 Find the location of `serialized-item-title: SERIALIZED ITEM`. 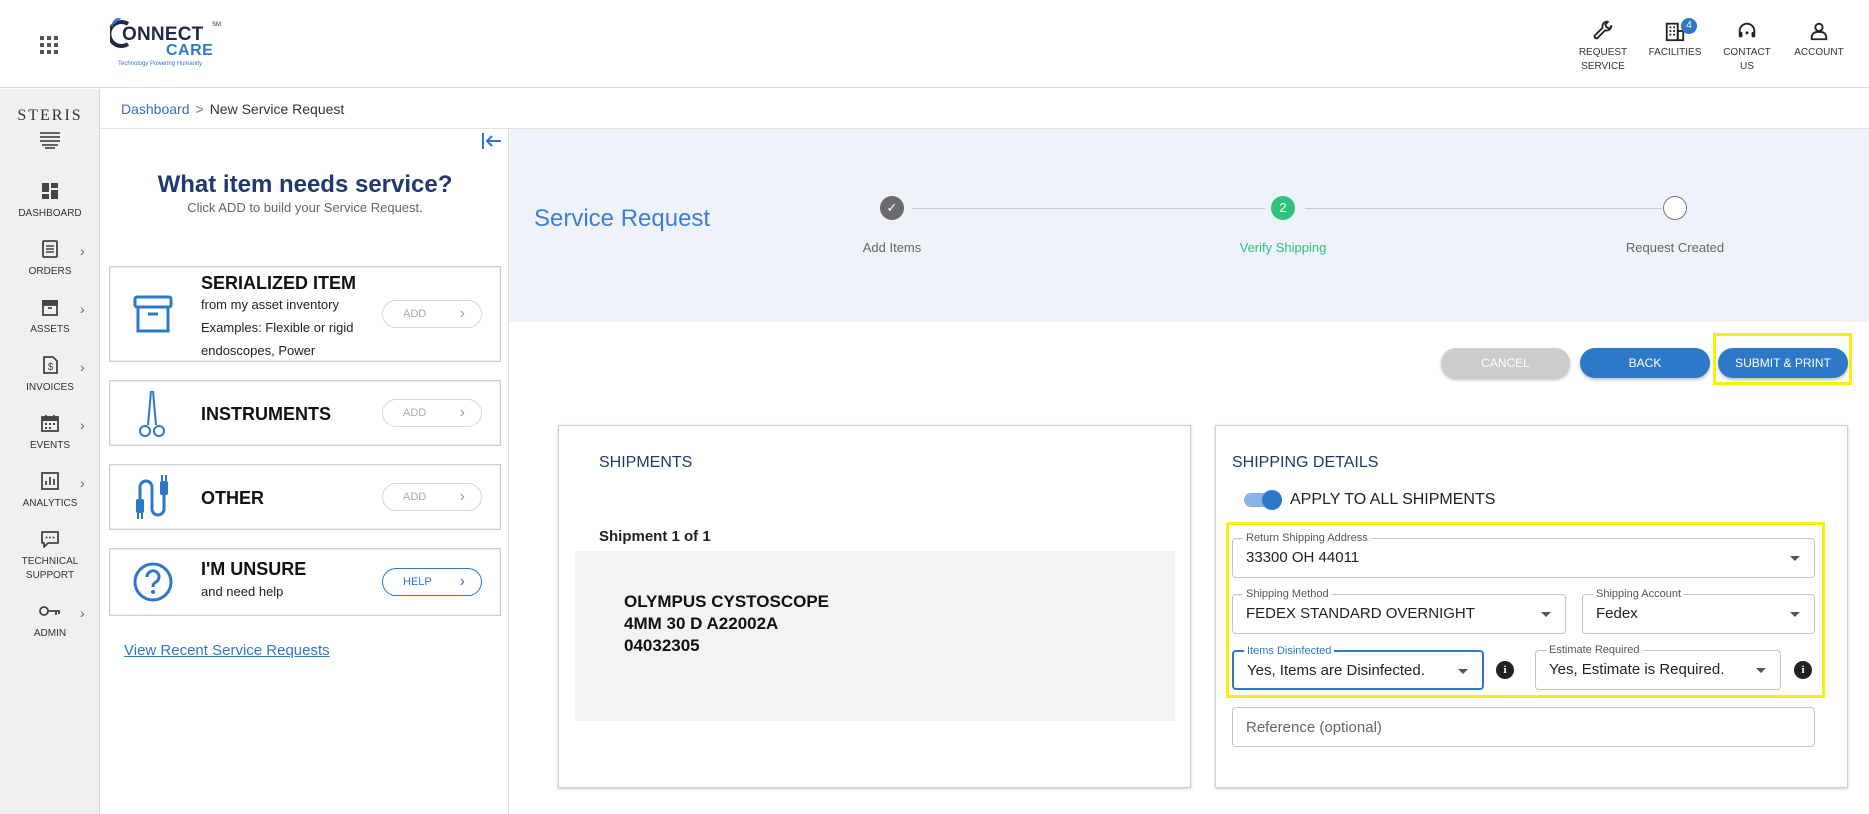

serialized-item-title: SERIALIZED ITEM is located at coordinates (279, 283).